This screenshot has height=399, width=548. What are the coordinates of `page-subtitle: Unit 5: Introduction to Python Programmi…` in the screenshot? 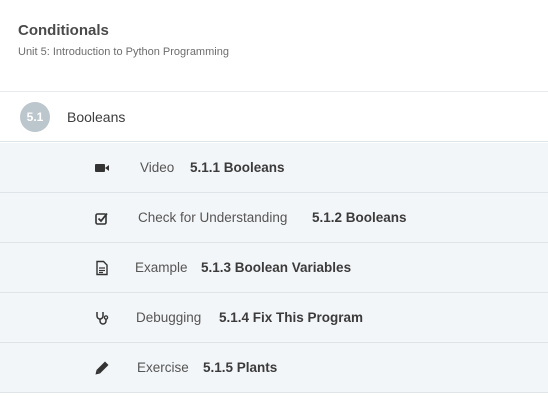 It's located at (123, 52).